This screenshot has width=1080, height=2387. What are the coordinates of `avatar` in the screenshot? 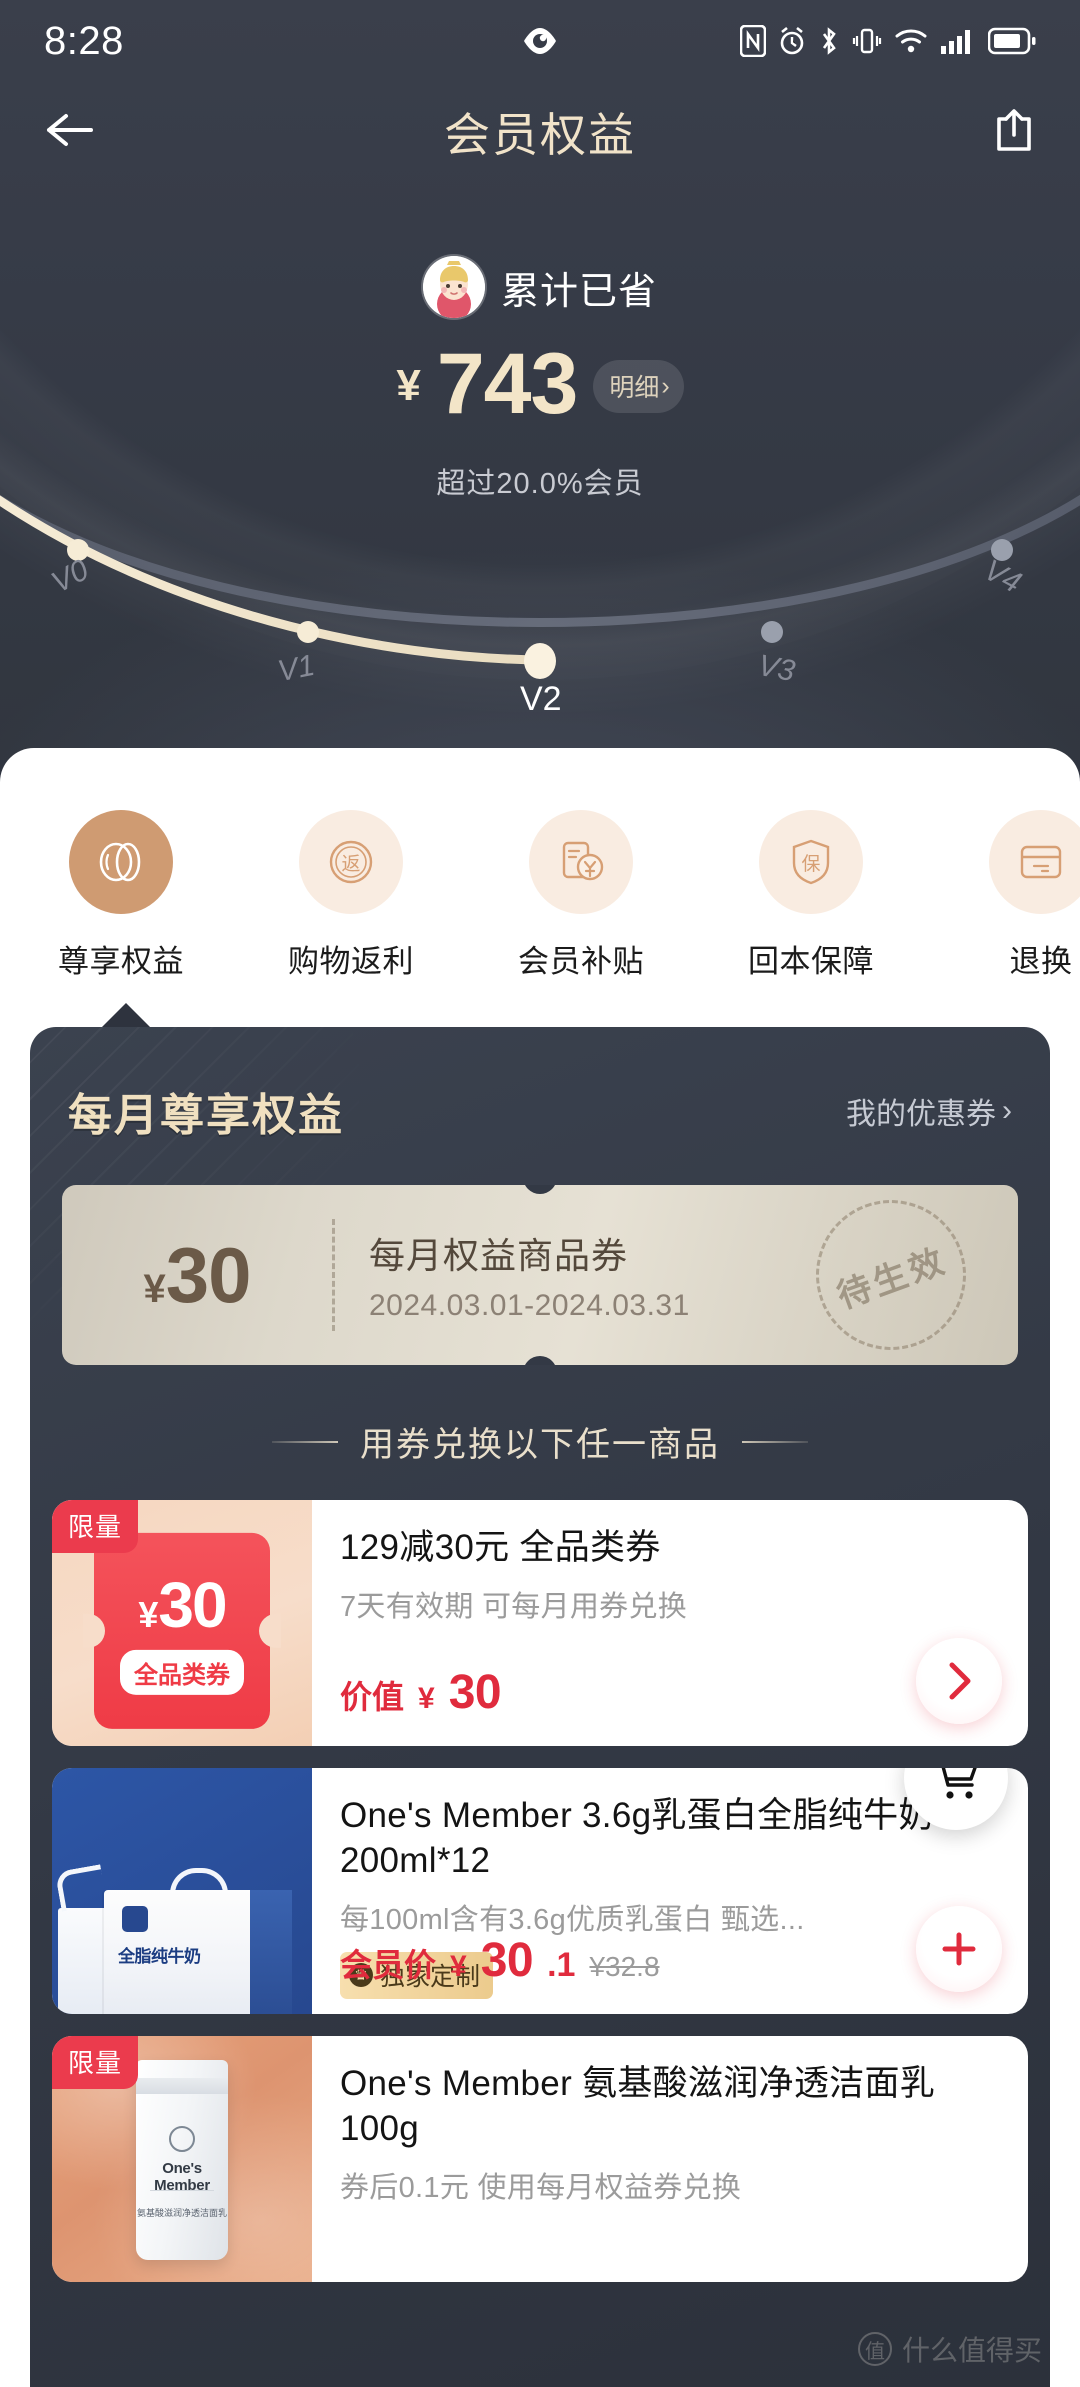 It's located at (453, 287).